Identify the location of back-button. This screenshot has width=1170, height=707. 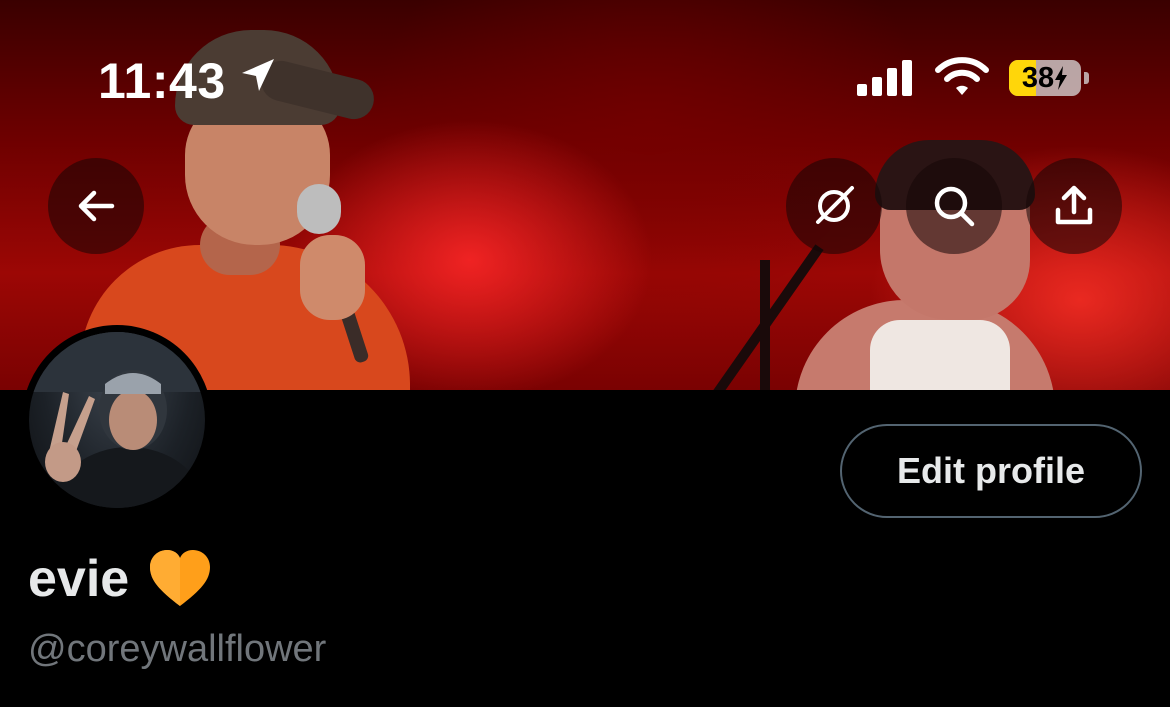
(96, 206).